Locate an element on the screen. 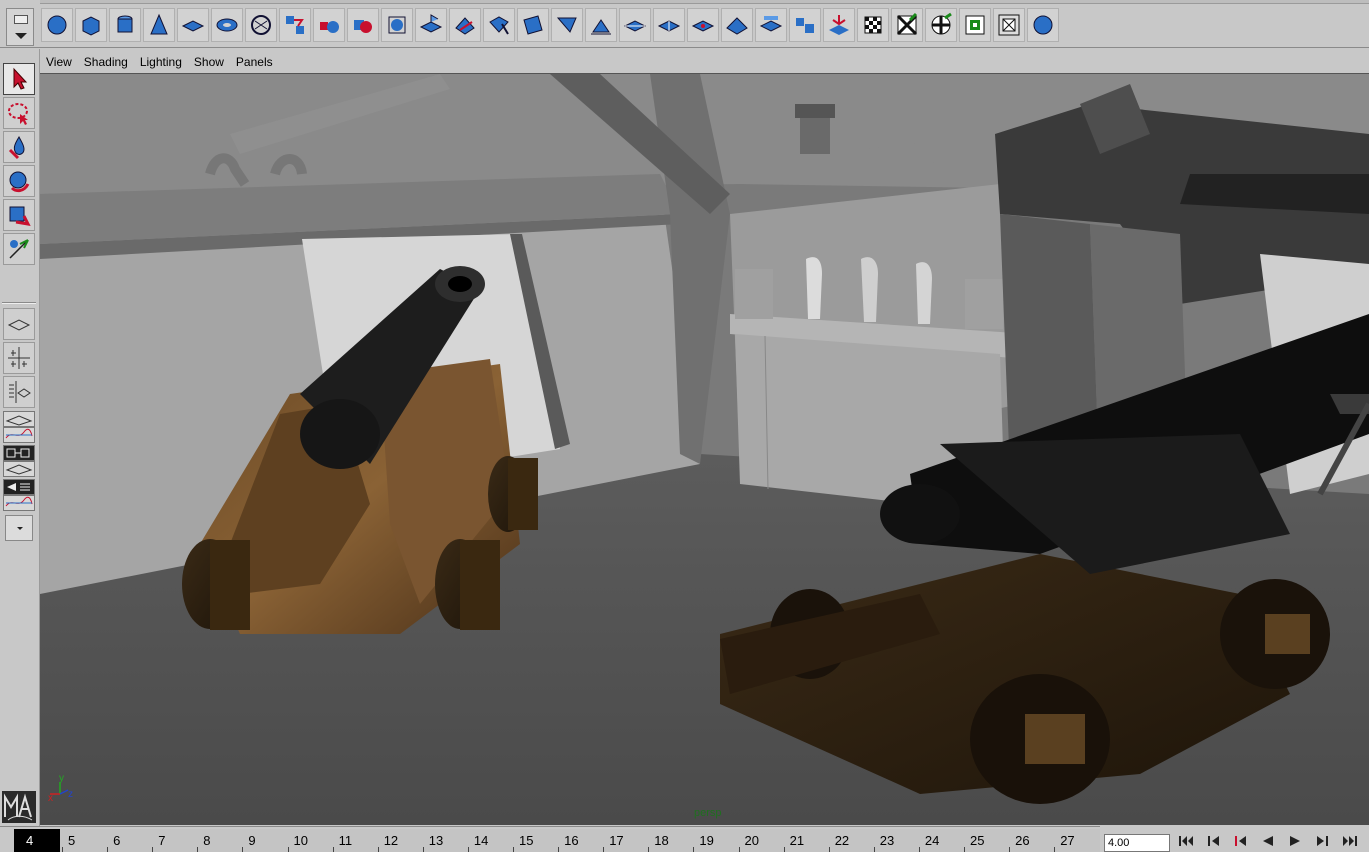  shading-menu: Shading is located at coordinates (106, 62).